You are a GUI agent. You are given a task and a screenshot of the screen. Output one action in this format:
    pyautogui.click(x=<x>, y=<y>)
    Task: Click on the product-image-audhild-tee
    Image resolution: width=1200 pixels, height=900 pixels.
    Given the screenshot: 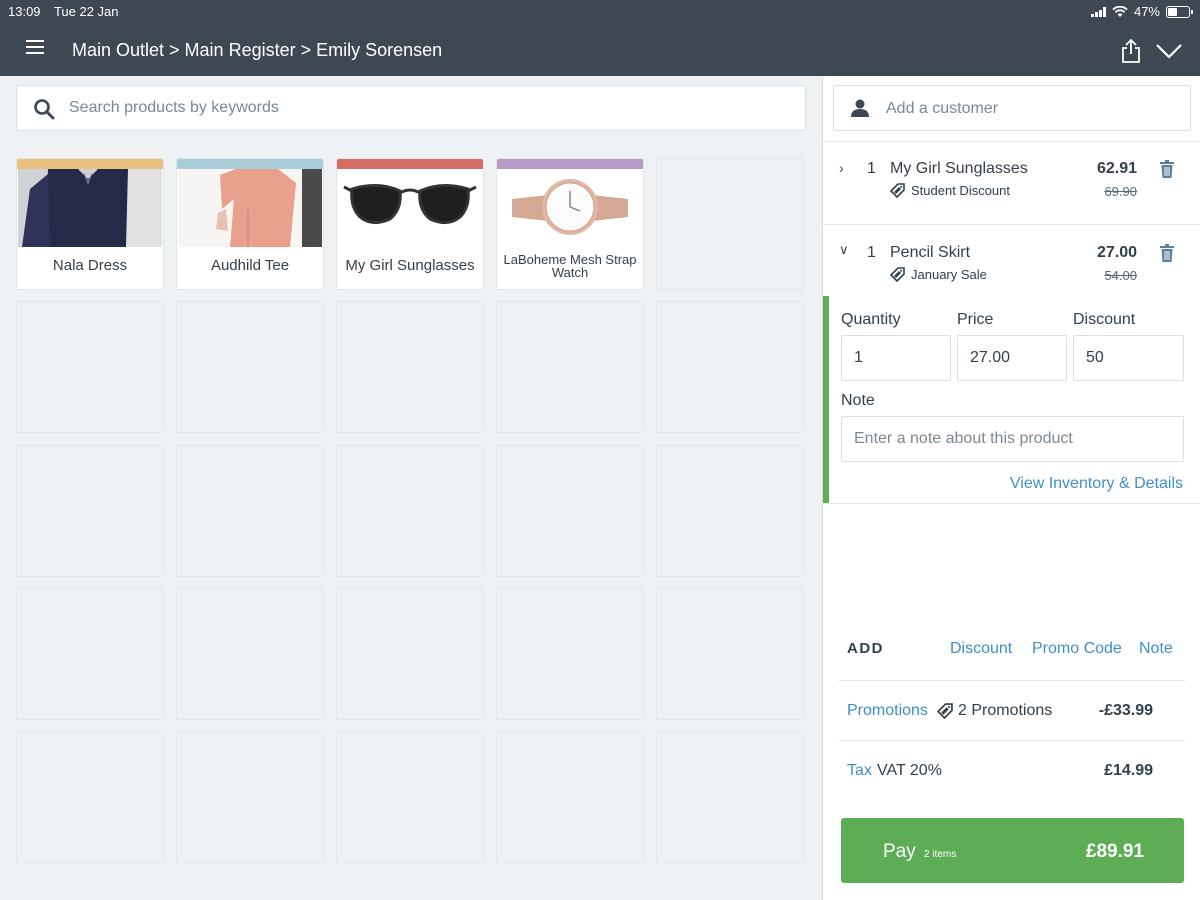 What is the action you would take?
    pyautogui.click(x=250, y=208)
    